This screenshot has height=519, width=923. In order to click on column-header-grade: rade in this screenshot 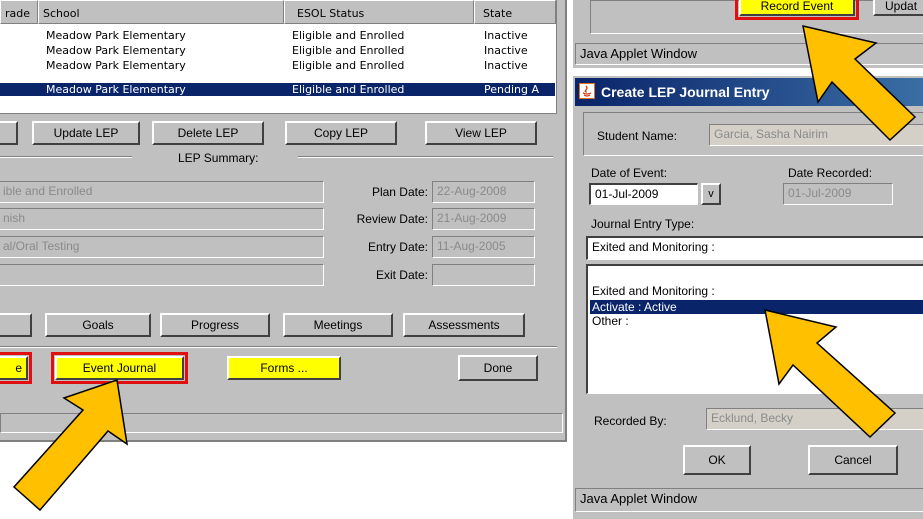, I will do `click(19, 12)`.